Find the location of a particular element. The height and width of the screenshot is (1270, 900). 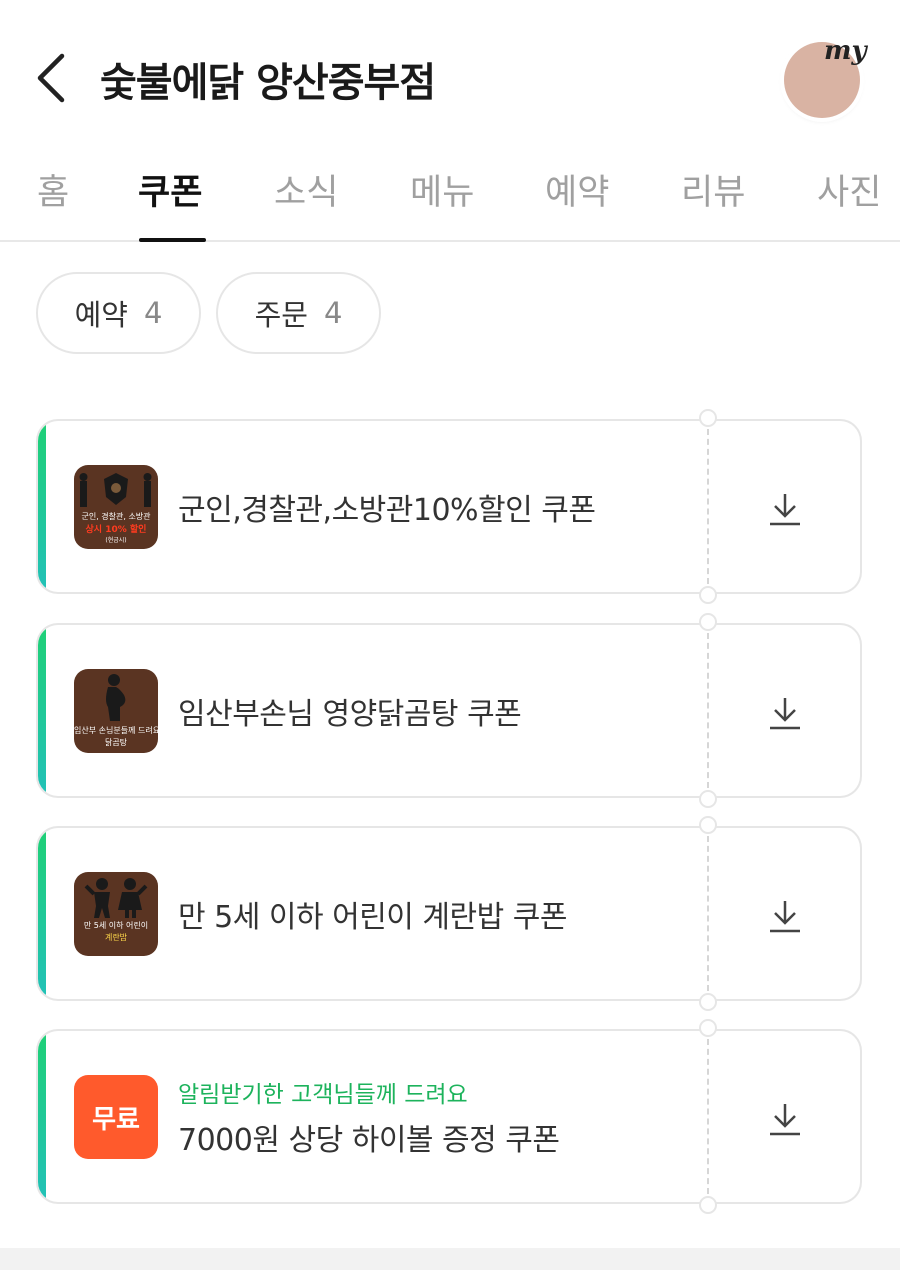

coupon-title: 임산부손님 영양닭곰탕 쿠폰 is located at coordinates (350, 714).